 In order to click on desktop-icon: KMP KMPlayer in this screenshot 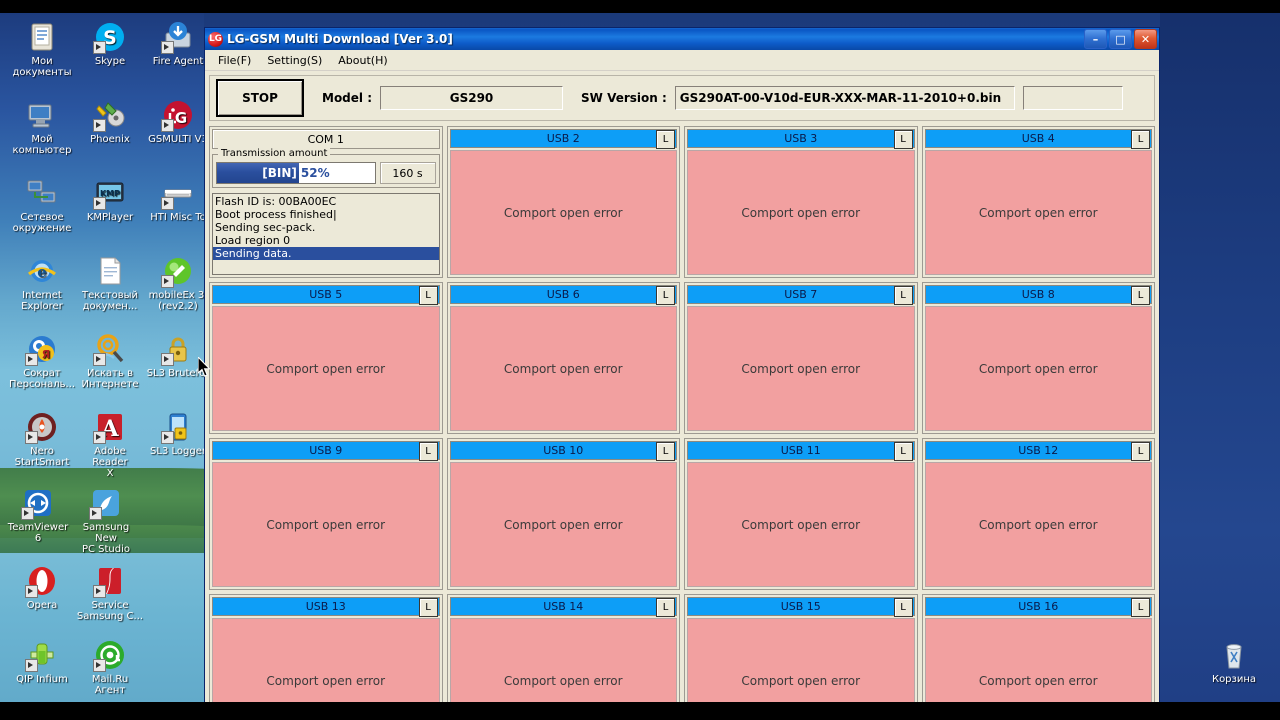, I will do `click(110, 200)`.